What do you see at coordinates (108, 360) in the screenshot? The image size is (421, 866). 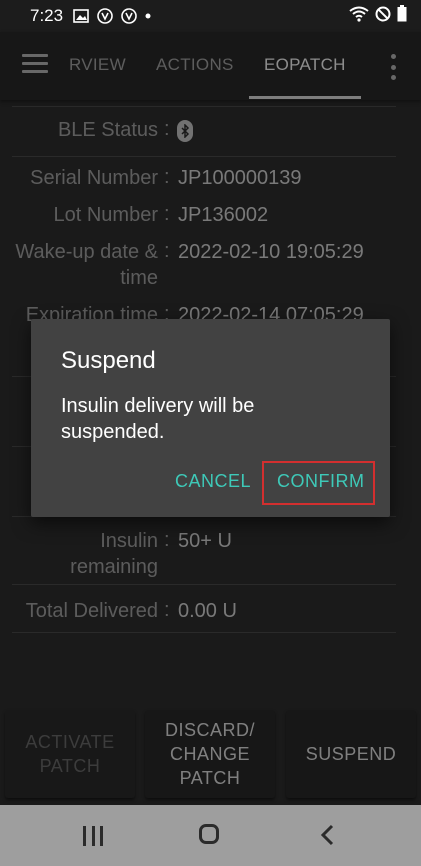 I see `dialog-title: Suspend` at bounding box center [108, 360].